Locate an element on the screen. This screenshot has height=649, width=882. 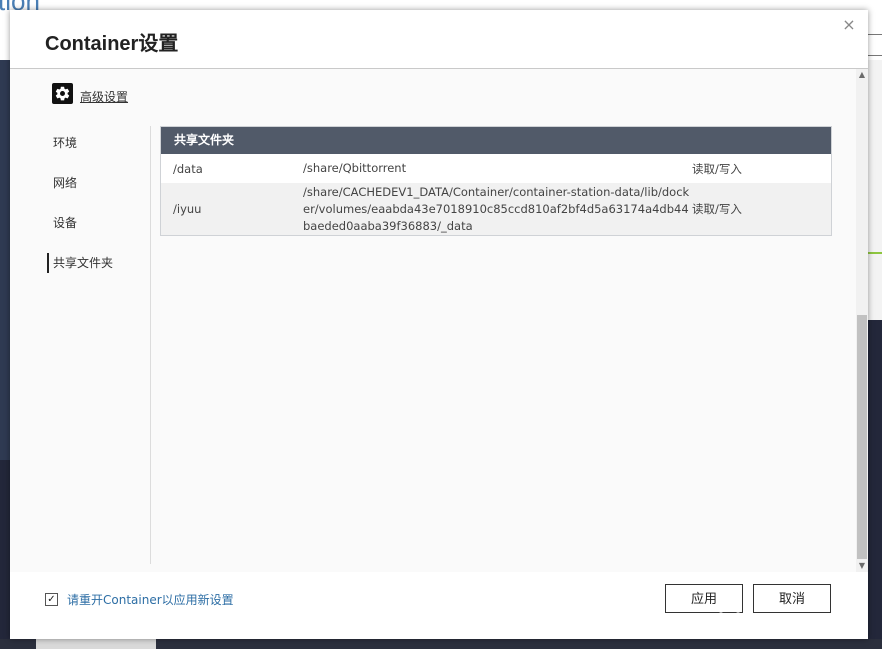
close-icon: × is located at coordinates (849, 25).